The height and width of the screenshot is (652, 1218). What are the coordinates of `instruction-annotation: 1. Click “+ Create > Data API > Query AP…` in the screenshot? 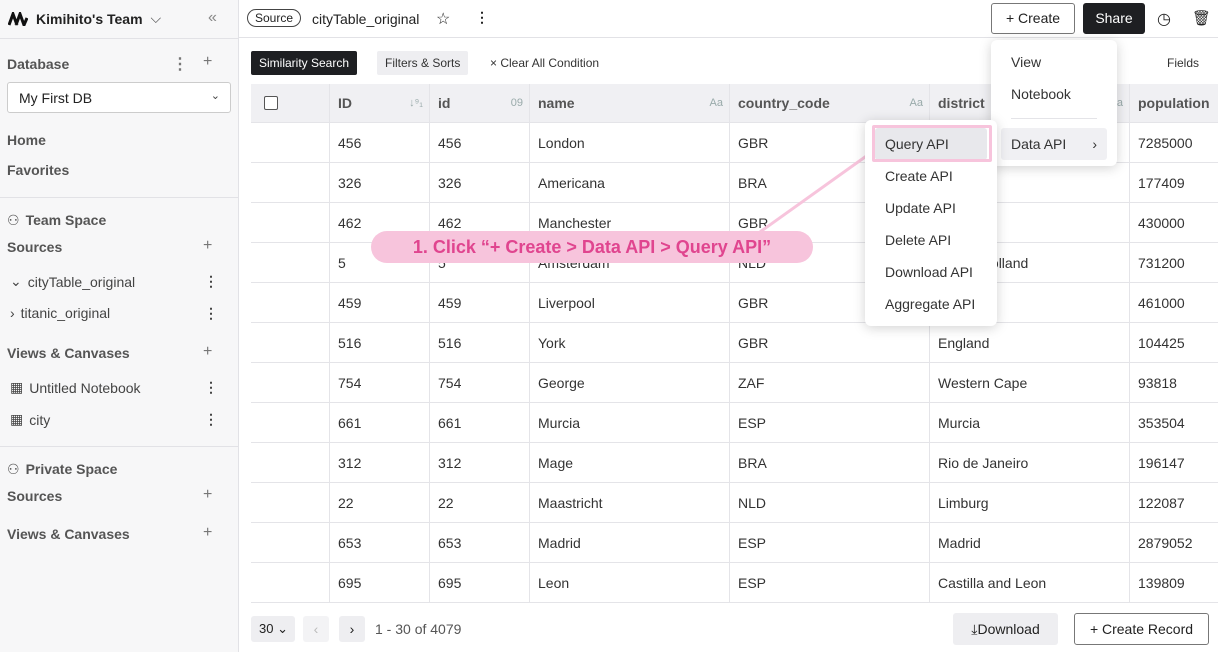 It's located at (592, 247).